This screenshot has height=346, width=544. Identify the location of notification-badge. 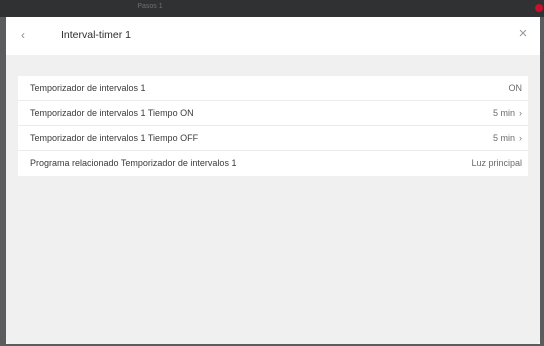
(539, 8).